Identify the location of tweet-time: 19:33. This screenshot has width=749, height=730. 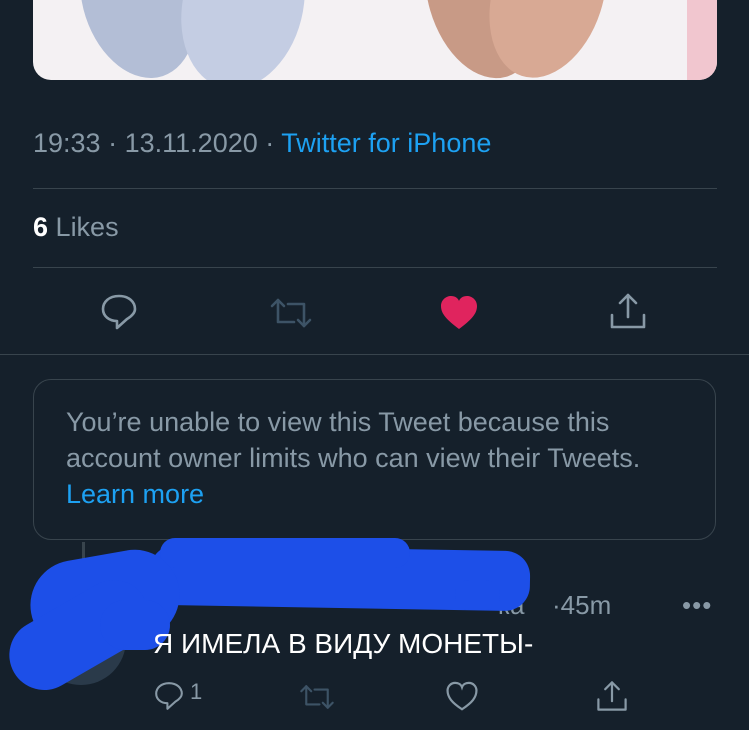
(67, 143).